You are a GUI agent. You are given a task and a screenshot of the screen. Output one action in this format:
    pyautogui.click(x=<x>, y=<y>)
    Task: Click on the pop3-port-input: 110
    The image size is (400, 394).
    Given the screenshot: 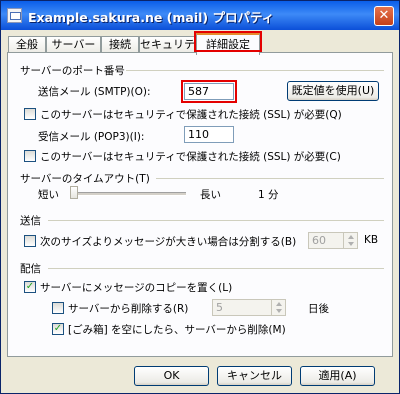 What is the action you would take?
    pyautogui.click(x=209, y=134)
    